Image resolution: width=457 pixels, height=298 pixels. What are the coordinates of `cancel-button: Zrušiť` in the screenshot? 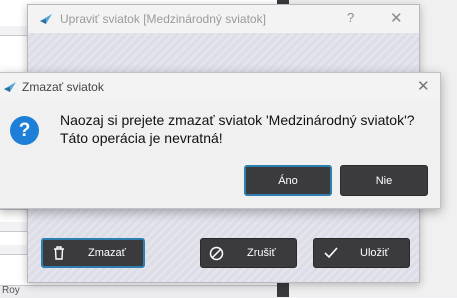 It's located at (248, 253).